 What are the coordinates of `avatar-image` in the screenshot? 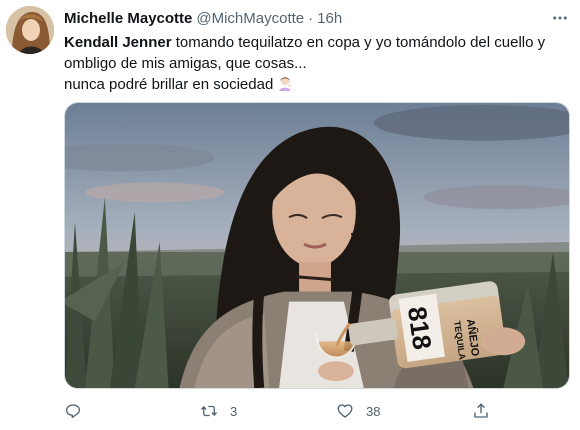 It's located at (30, 30).